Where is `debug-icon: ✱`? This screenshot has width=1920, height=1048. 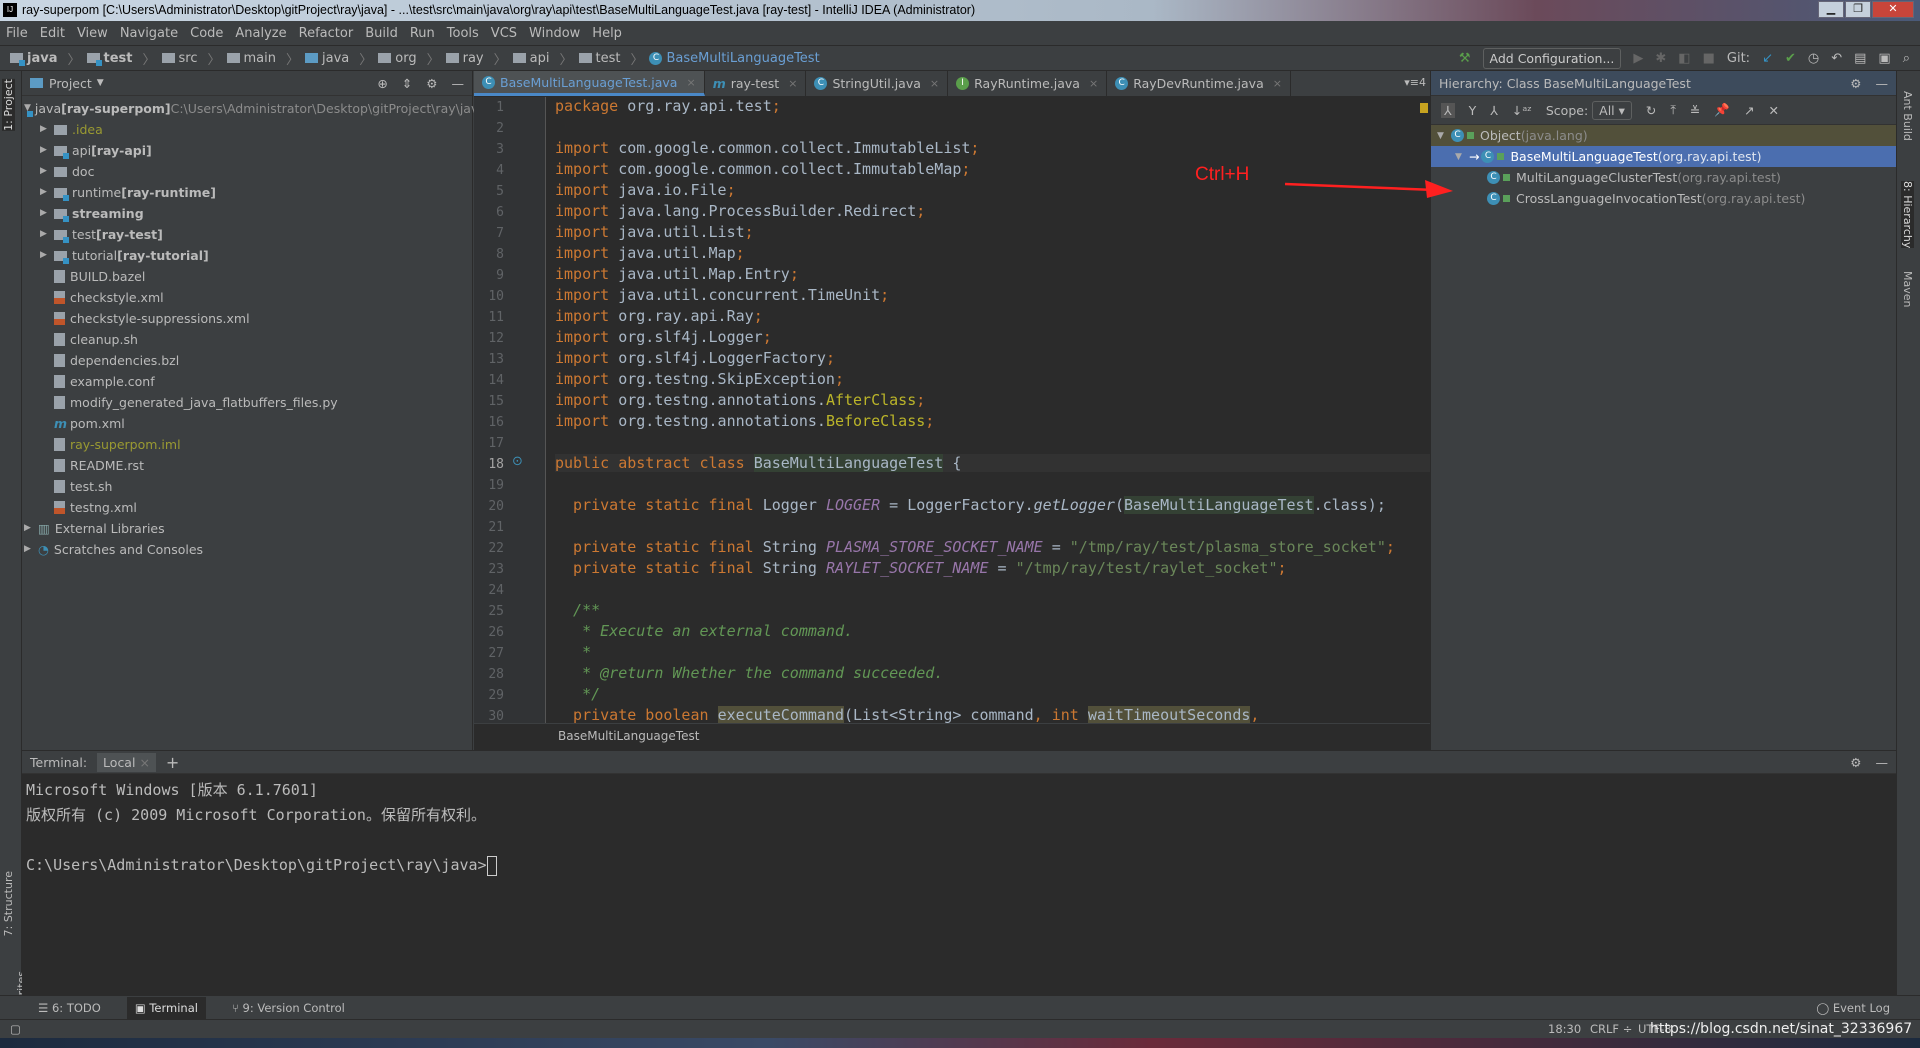 debug-icon: ✱ is located at coordinates (1660, 58).